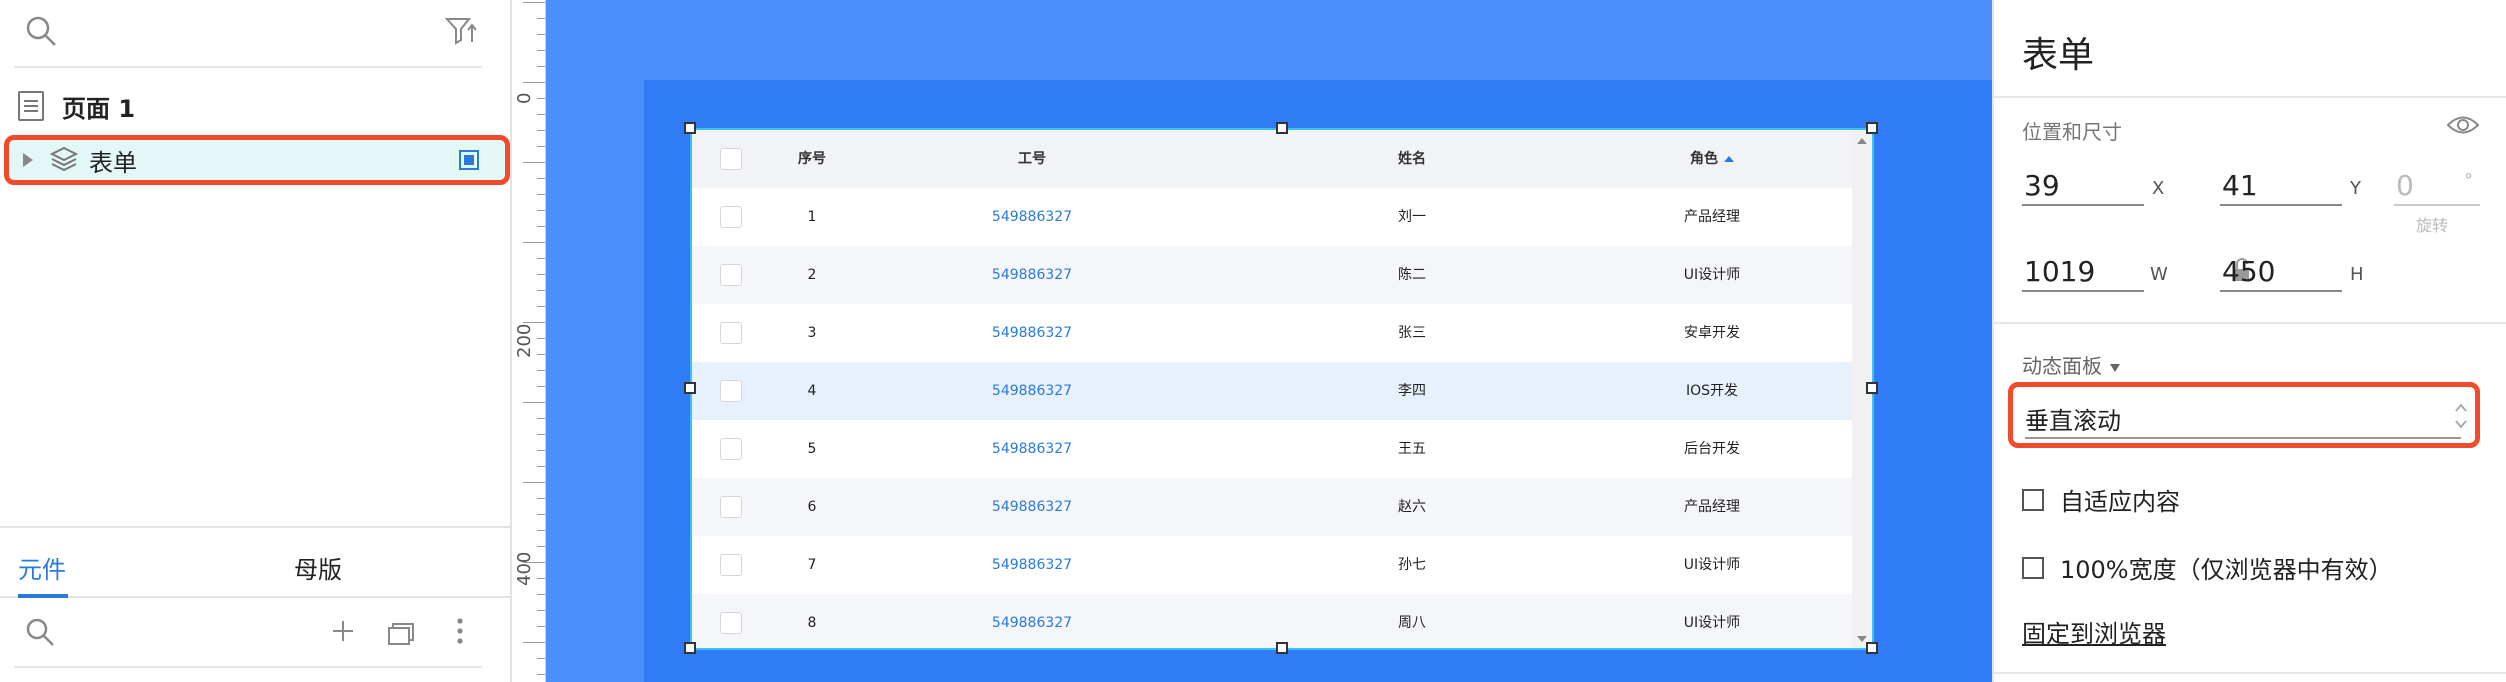  I want to click on fit-content-checkbox, so click(2033, 499).